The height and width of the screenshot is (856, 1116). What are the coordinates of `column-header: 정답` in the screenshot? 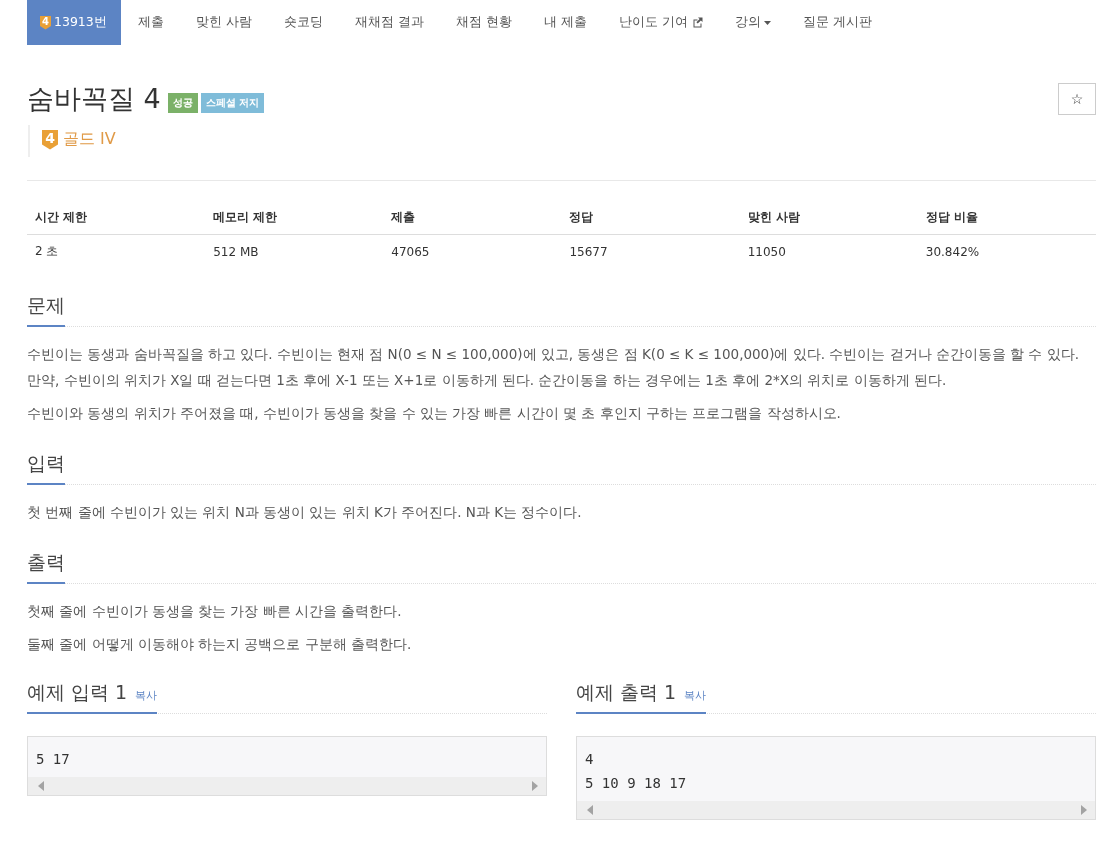 It's located at (650, 218).